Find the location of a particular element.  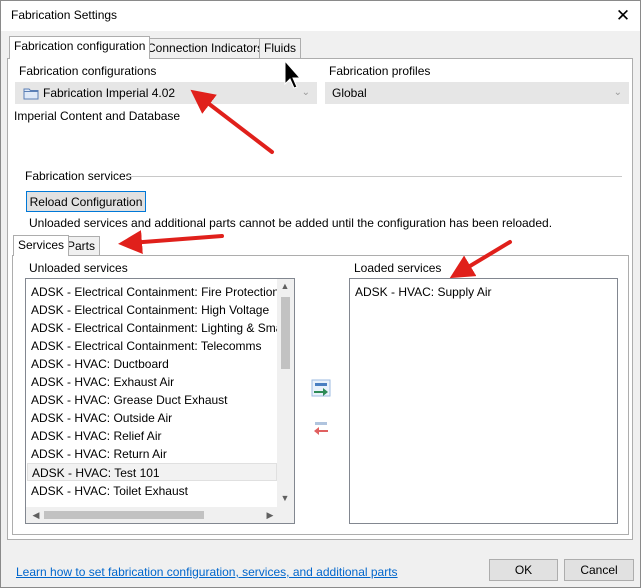

content-description: Imperial Content and Database is located at coordinates (97, 116).